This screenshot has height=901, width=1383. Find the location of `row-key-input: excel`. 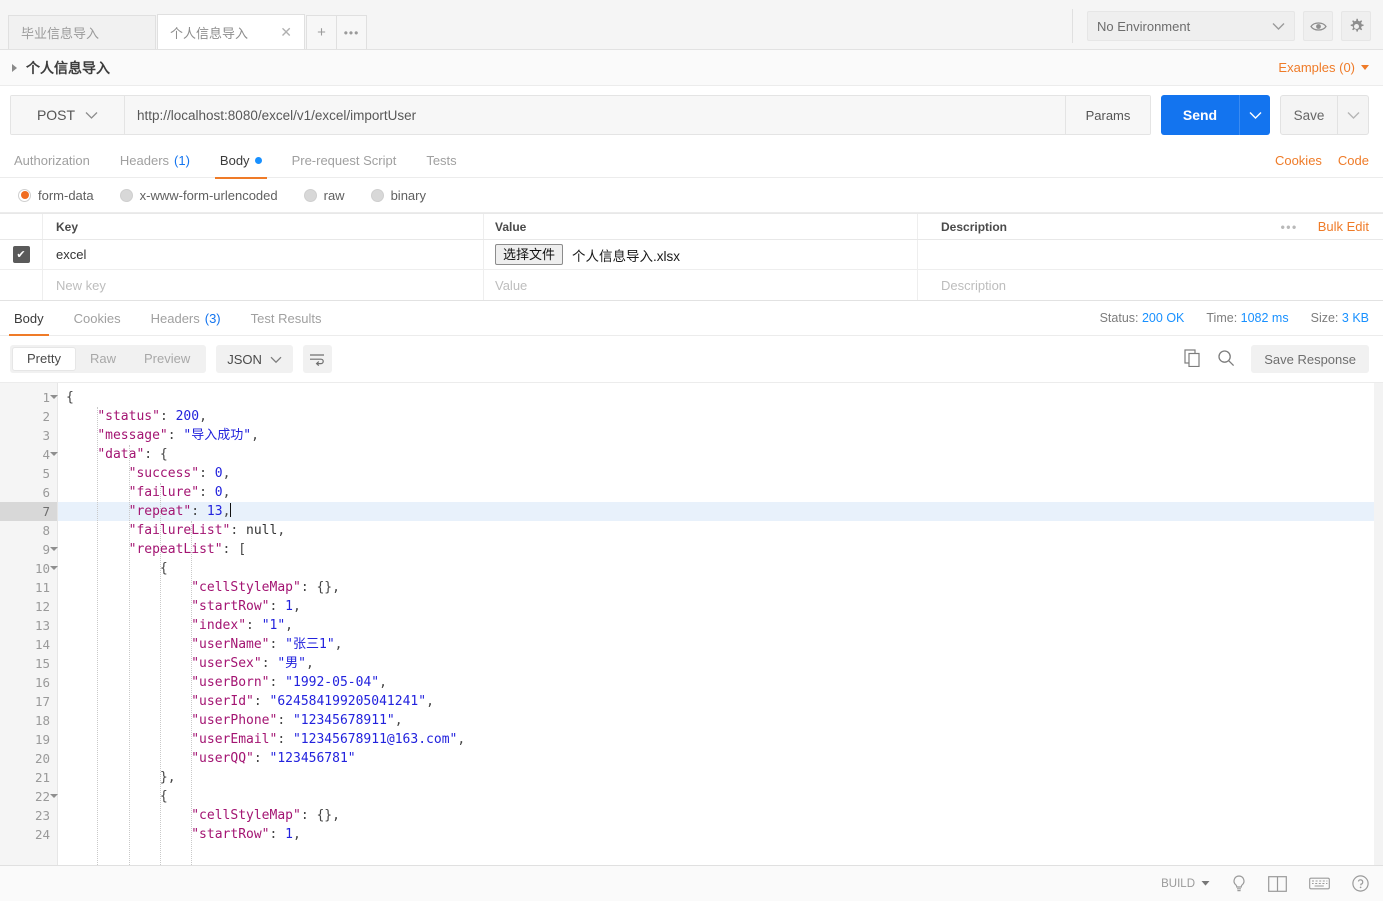

row-key-input: excel is located at coordinates (263, 254).